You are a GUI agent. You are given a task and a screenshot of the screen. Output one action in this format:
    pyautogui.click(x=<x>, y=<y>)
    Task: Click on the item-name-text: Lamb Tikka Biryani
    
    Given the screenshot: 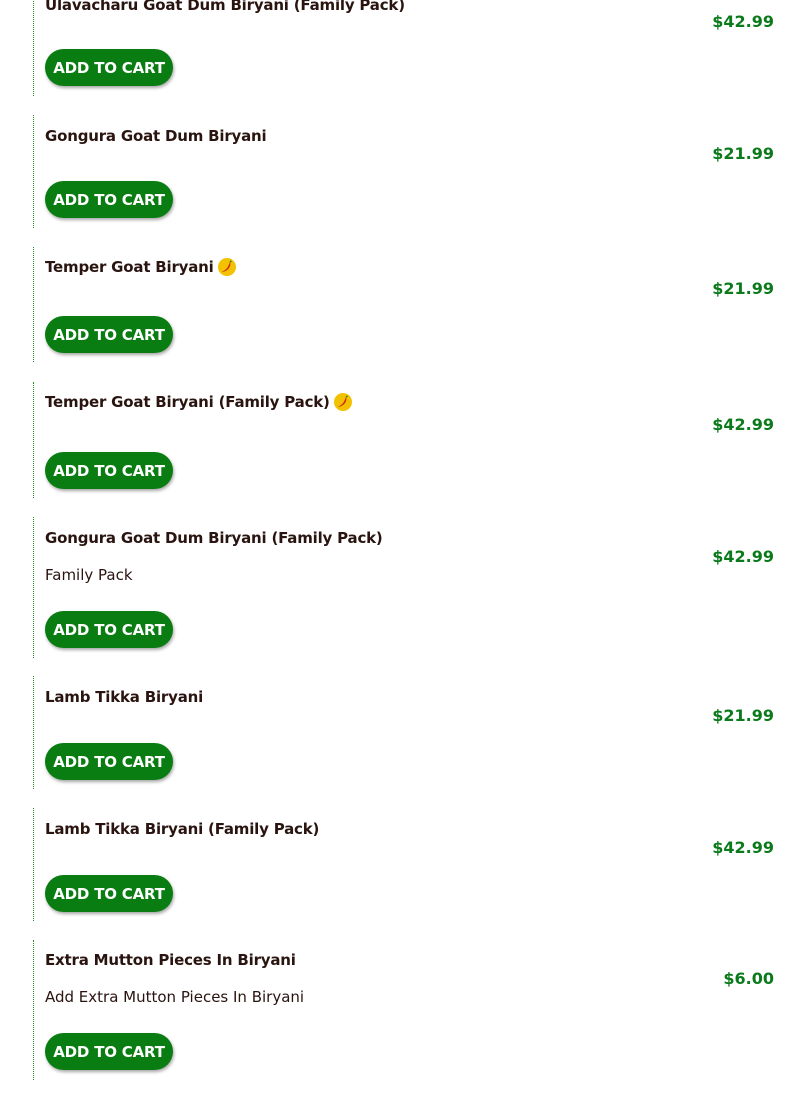 What is the action you would take?
    pyautogui.click(x=124, y=697)
    